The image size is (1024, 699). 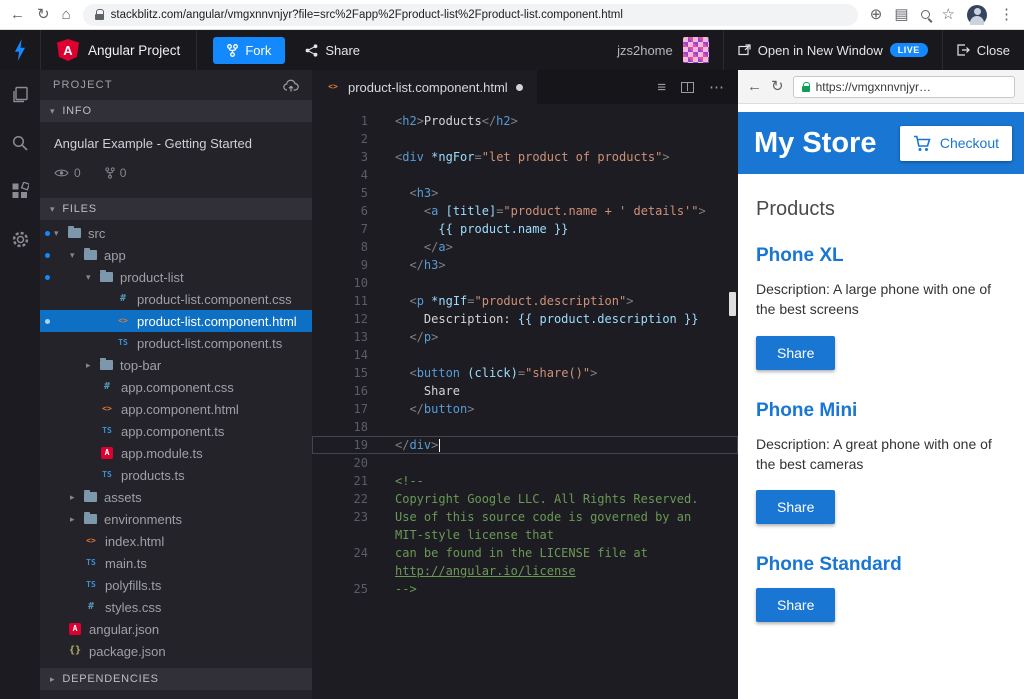 What do you see at coordinates (176, 233) in the screenshot?
I see `file-tree-item-src: ▾ src` at bounding box center [176, 233].